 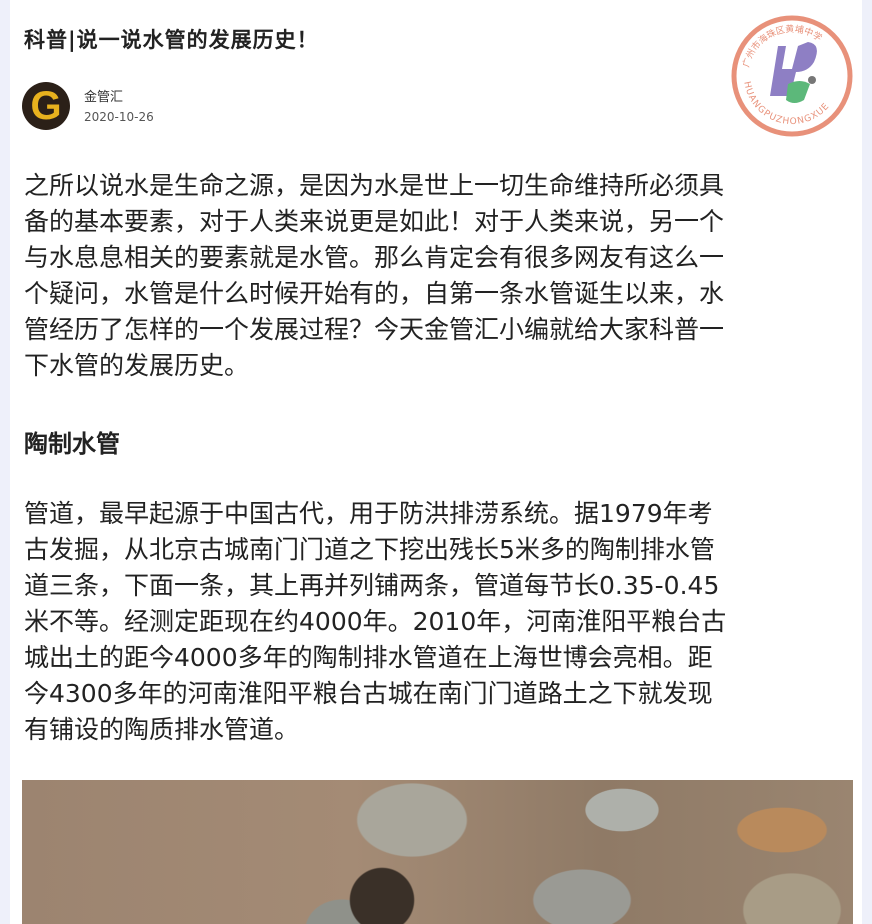 I want to click on author-name: 金管汇, so click(x=103, y=95).